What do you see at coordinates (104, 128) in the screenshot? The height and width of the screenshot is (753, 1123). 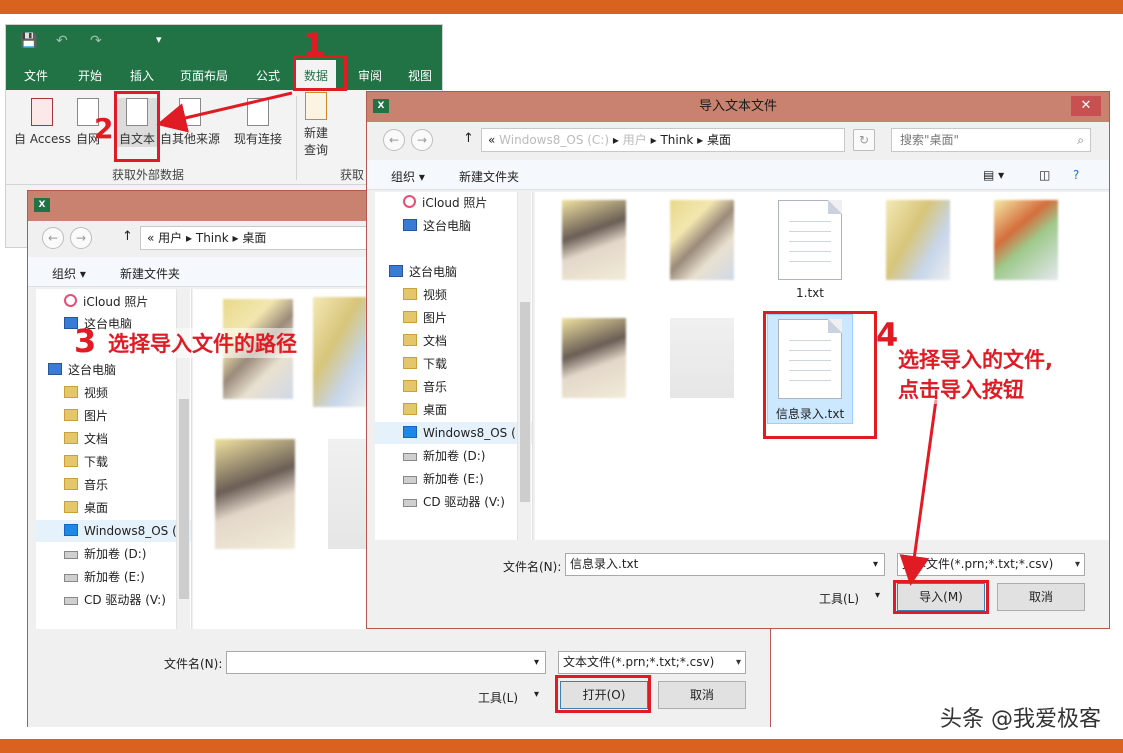 I see `step-2-number: 2` at bounding box center [104, 128].